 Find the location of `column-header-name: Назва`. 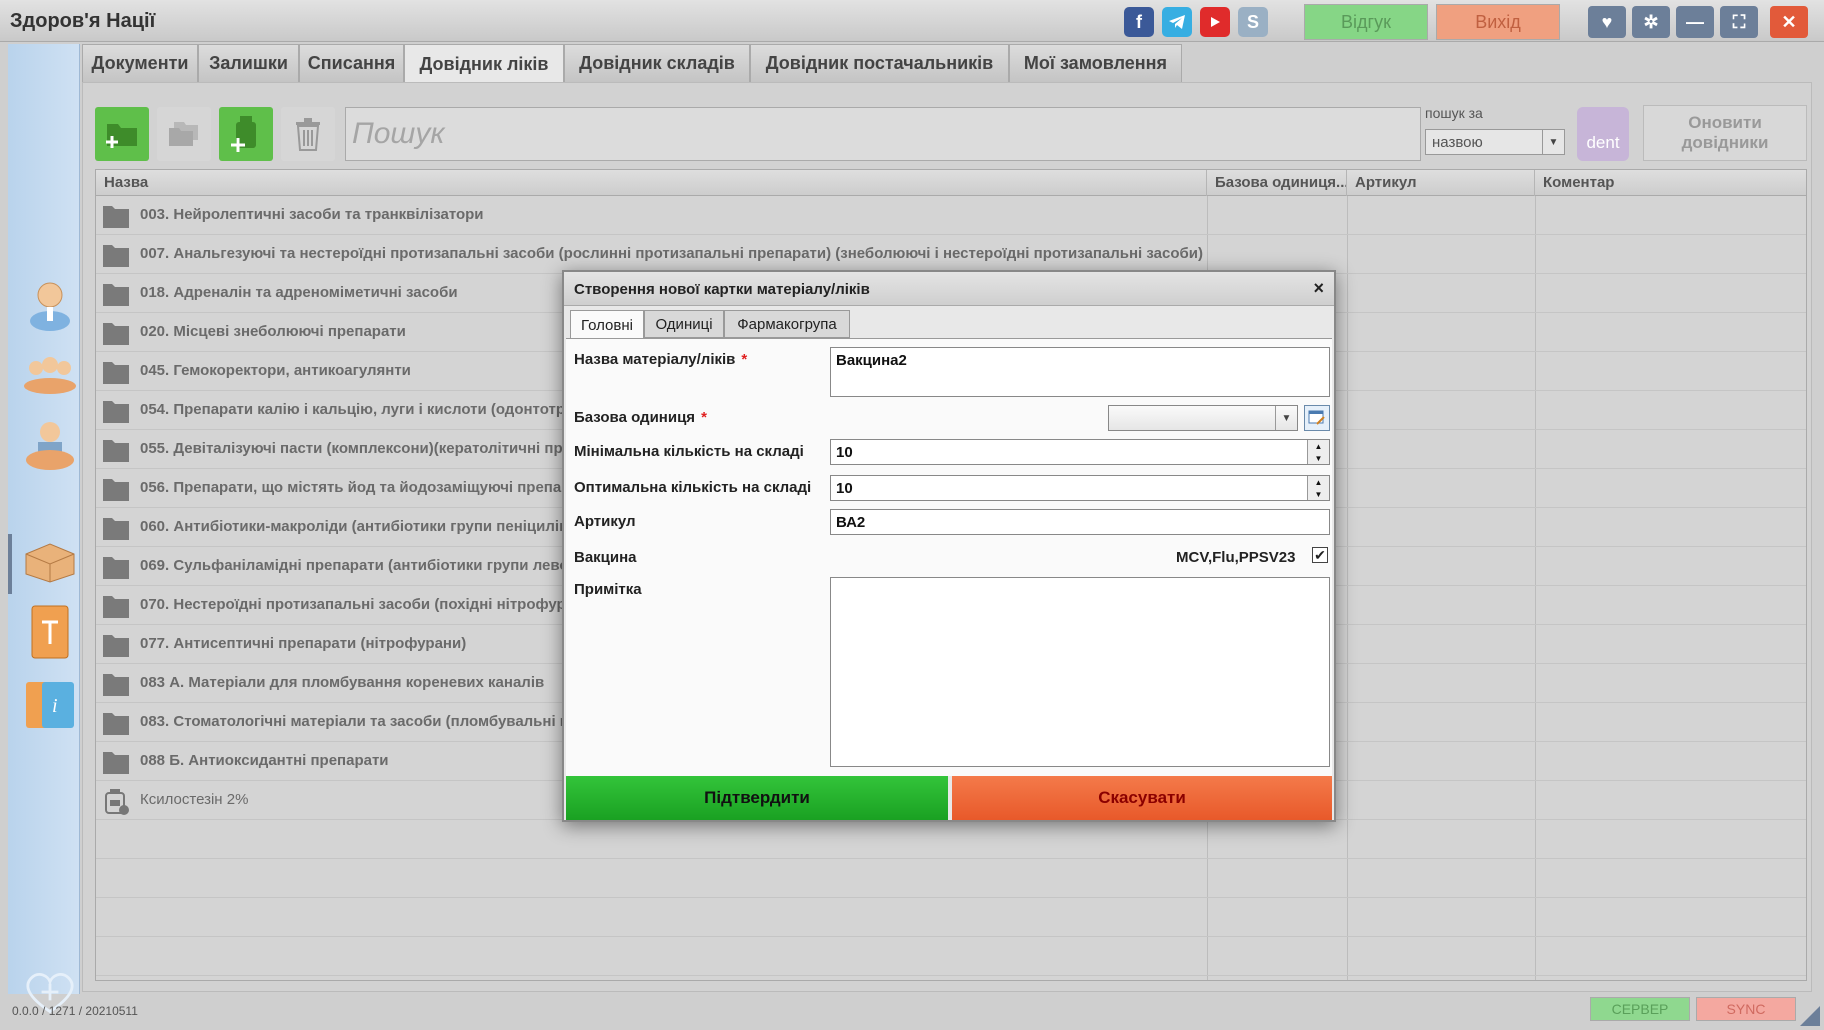

column-header-name: Назва is located at coordinates (651, 183).